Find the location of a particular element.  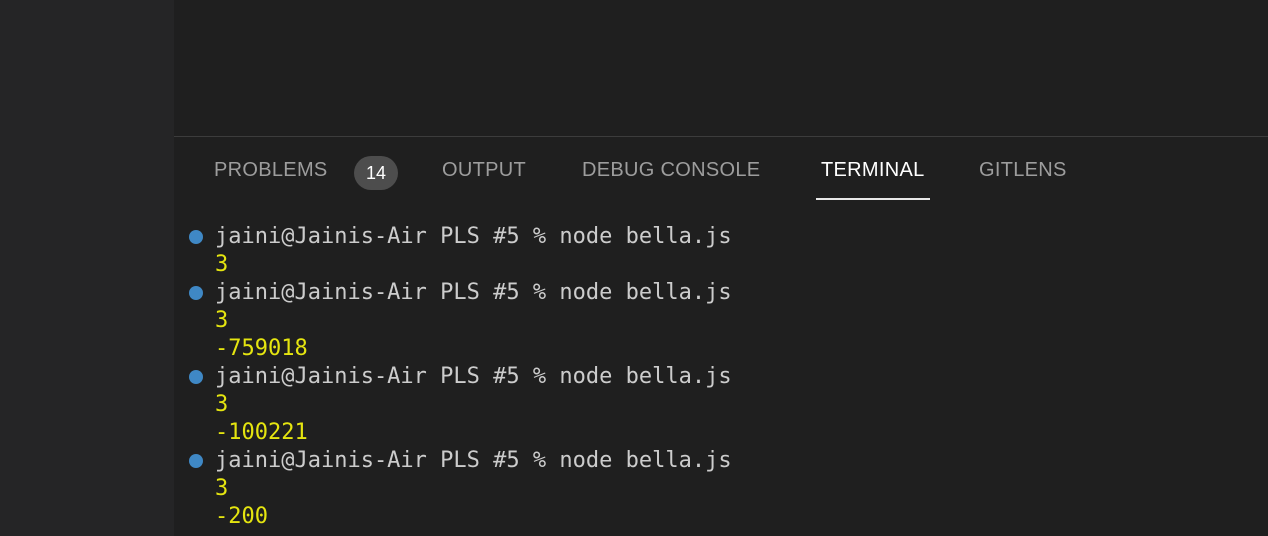

tab-debug-console: DEBUG CONSOLE is located at coordinates (671, 179).